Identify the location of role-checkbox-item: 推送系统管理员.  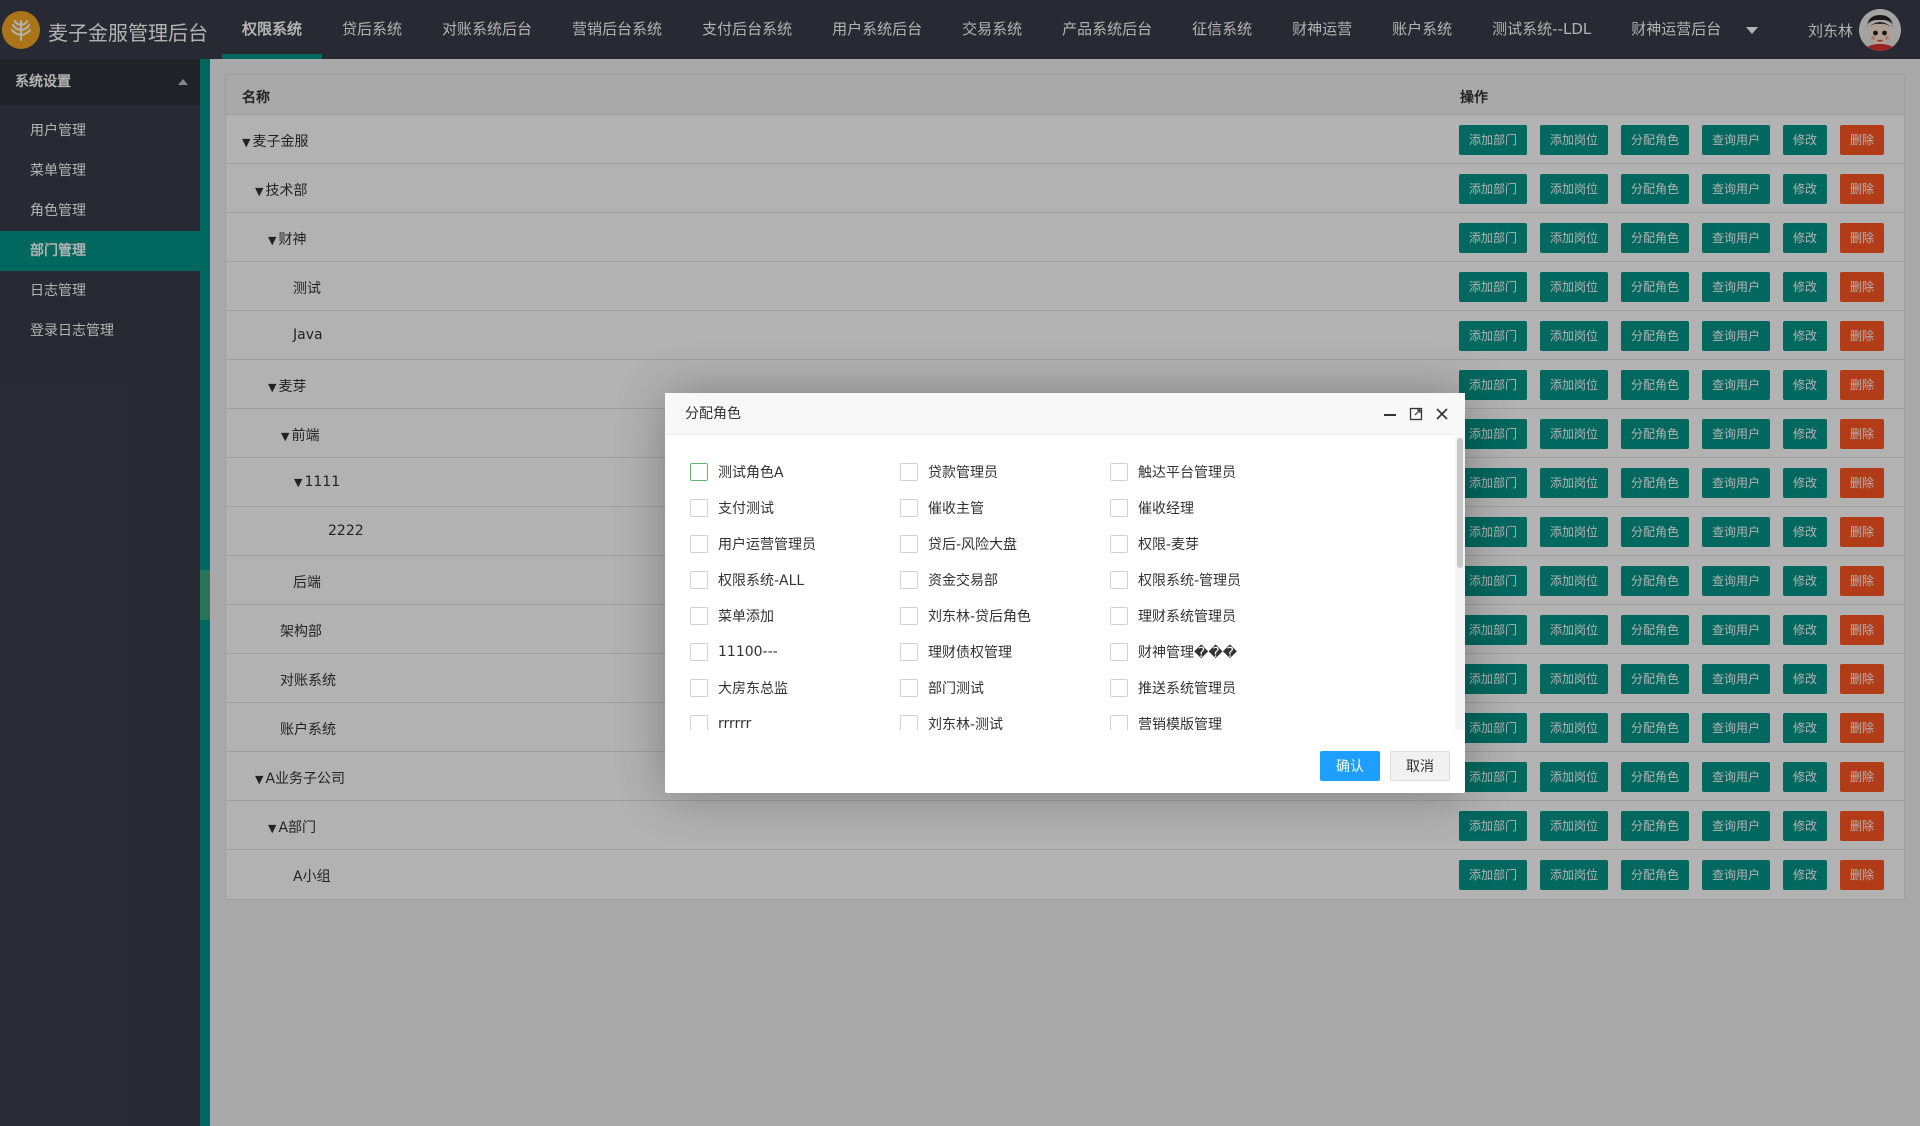
(1215, 688).